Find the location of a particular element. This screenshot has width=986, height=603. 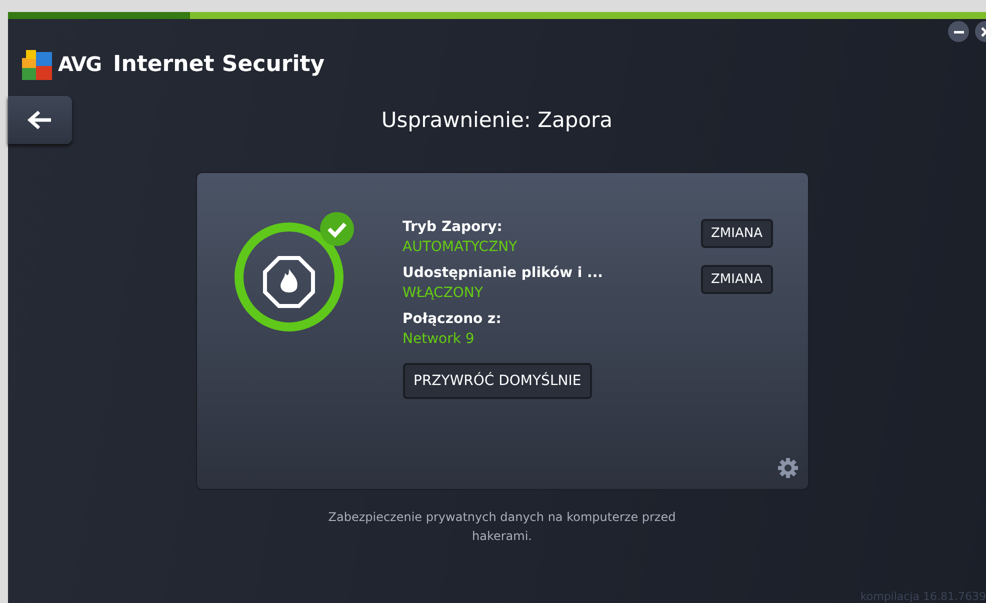

arrow-left-icon is located at coordinates (40, 120).